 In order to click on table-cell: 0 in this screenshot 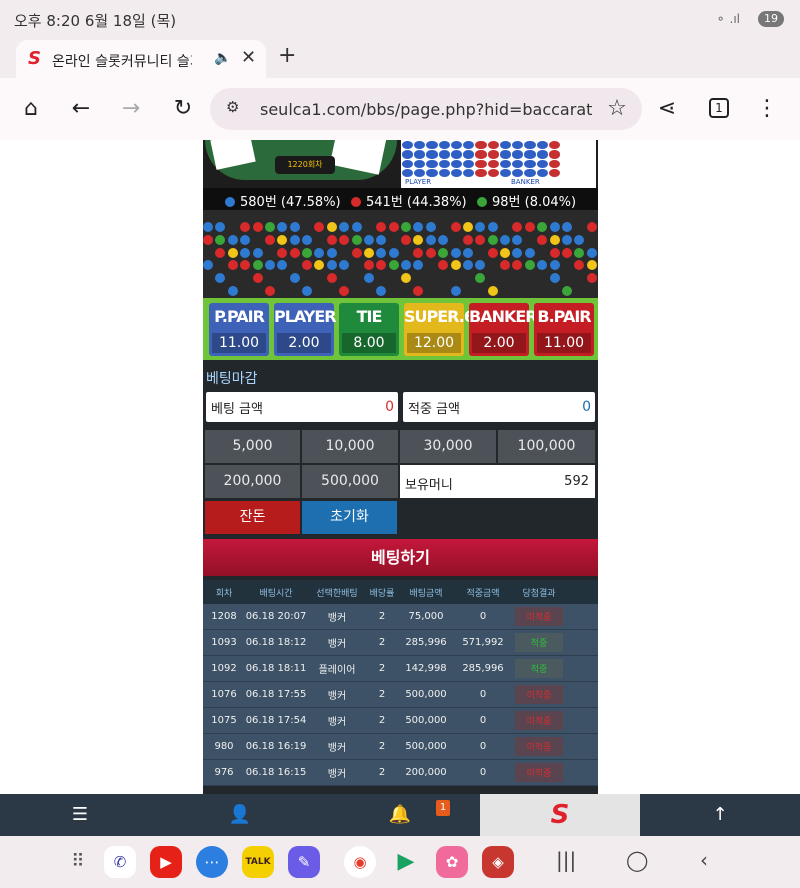, I will do `click(483, 720)`.